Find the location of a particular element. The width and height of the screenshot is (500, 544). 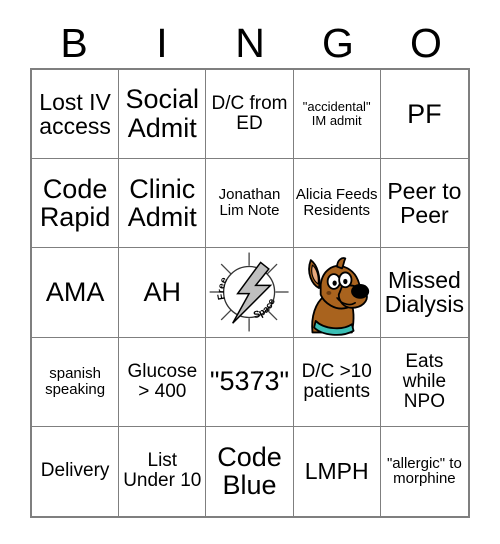

bingo-cell-label: Alicia Feeds Residents is located at coordinates (336, 203).